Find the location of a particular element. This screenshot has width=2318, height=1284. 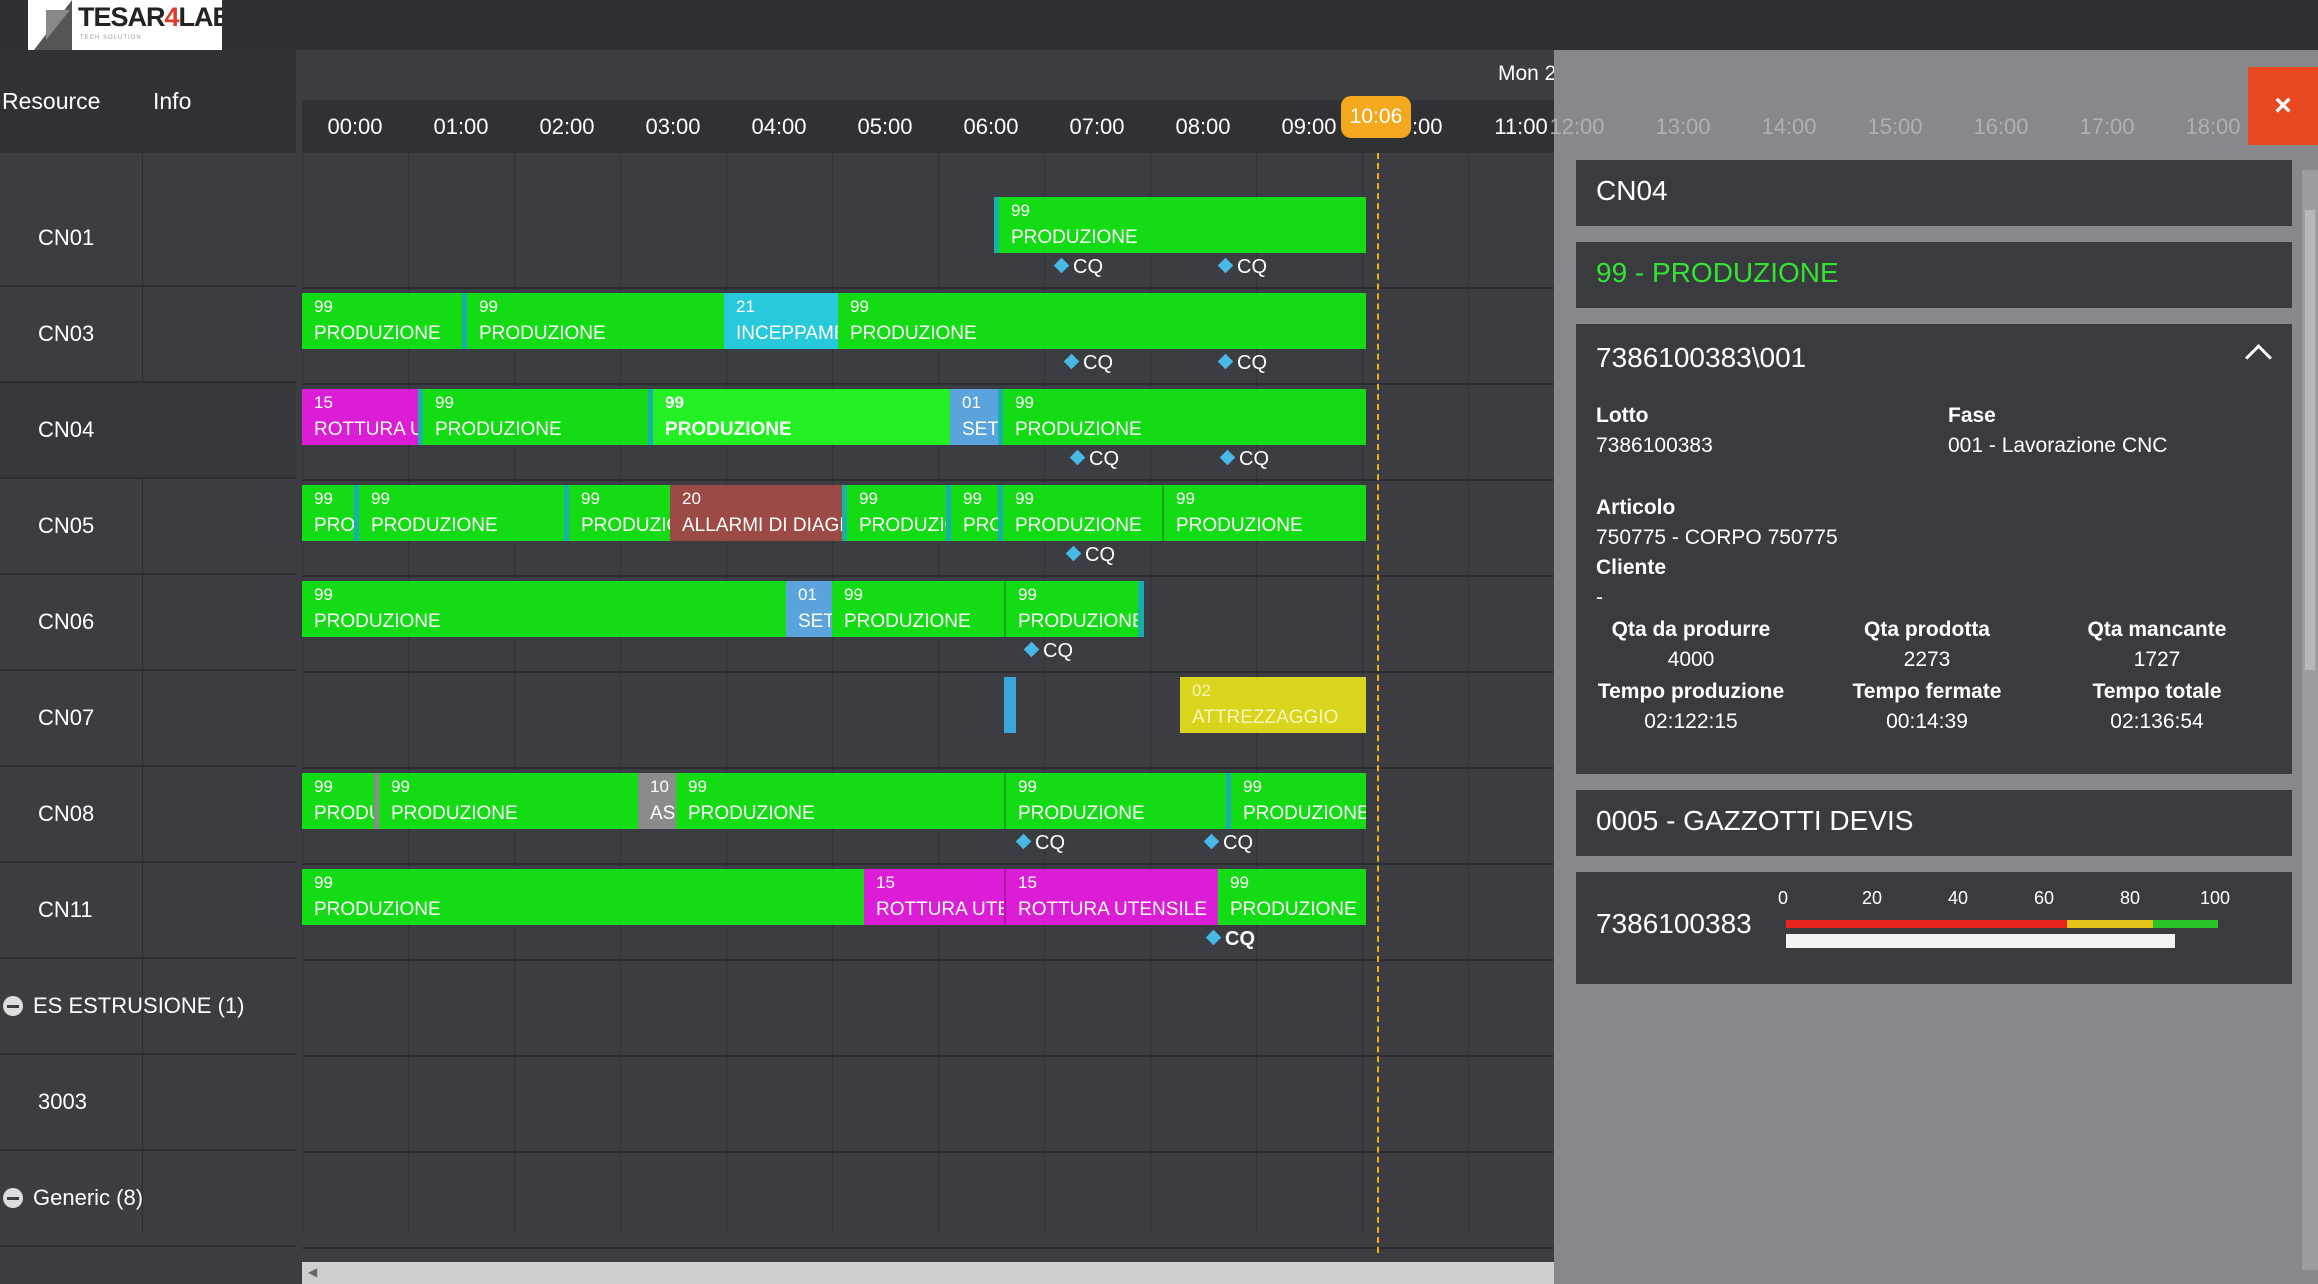

qta-prodotta-label: Qta prodotta is located at coordinates (1927, 629).